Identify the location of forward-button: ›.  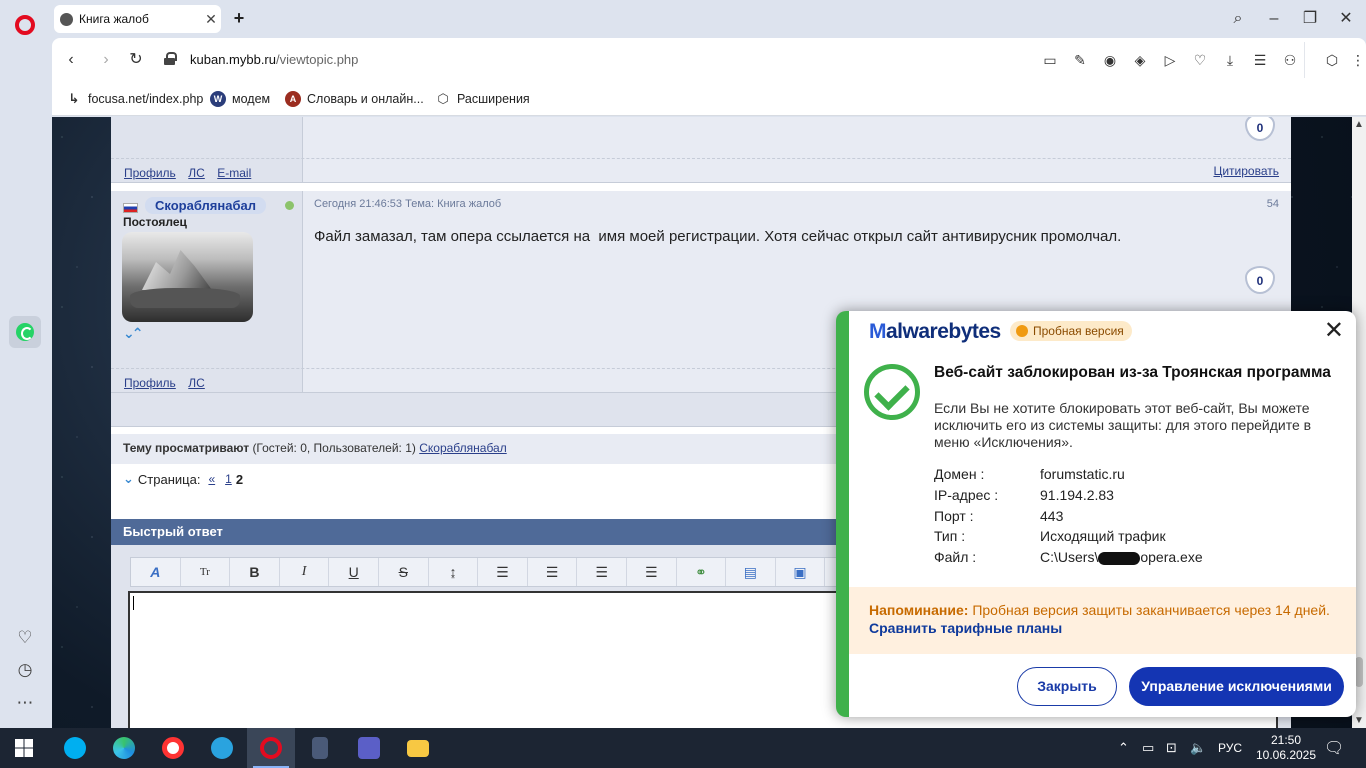
(106, 60).